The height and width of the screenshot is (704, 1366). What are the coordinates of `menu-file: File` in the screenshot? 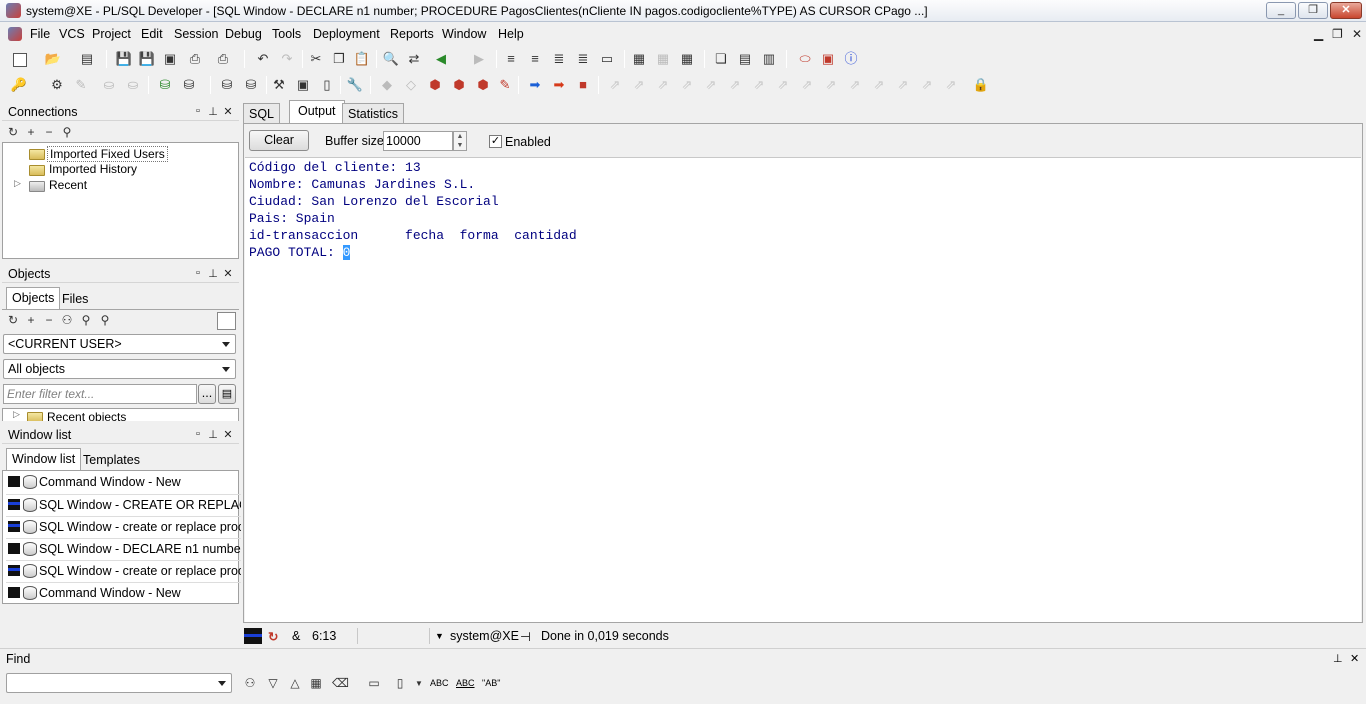 It's located at (40, 34).